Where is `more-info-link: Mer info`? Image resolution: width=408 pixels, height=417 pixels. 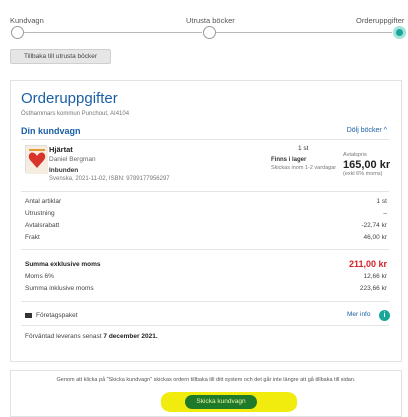
more-info-link: Mer info is located at coordinates (358, 314).